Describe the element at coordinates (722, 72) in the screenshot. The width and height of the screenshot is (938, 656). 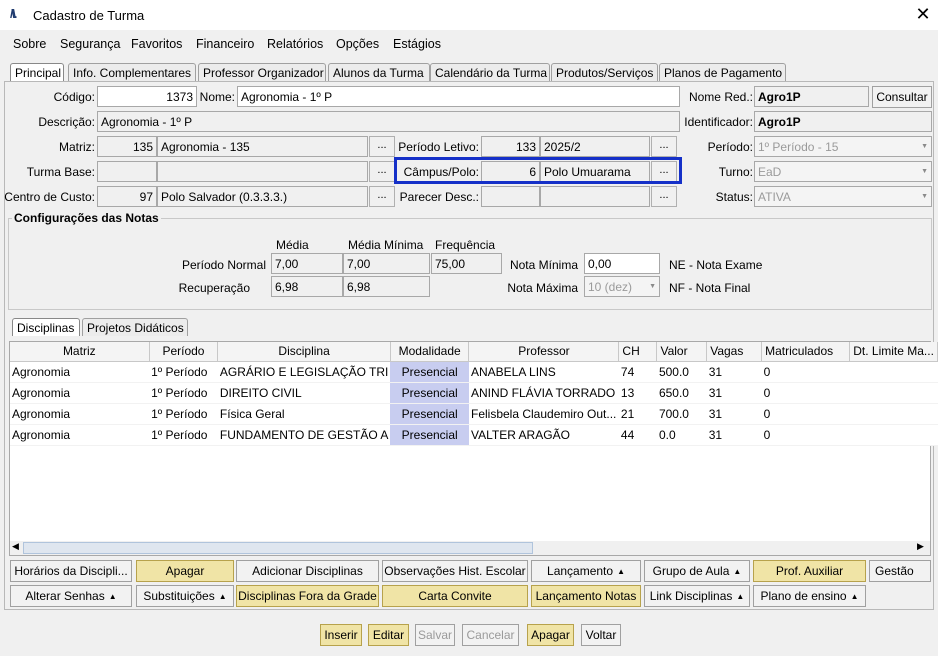
I see `tab-planos-pagamento: Planos de Pagamento` at that location.